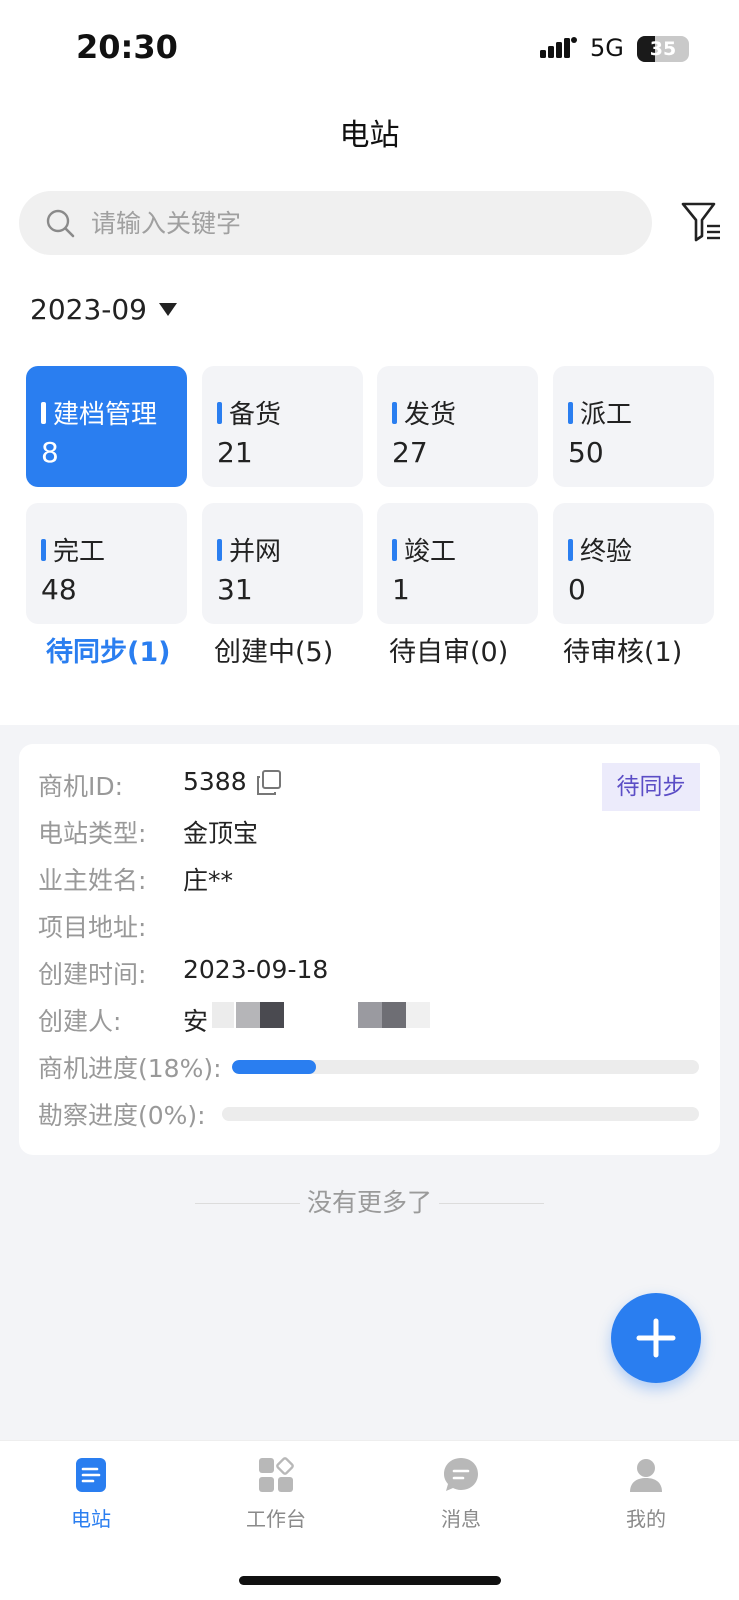 The height and width of the screenshot is (1600, 739). Describe the element at coordinates (460, 1114) in the screenshot. I see `survey-progress-bar` at that location.